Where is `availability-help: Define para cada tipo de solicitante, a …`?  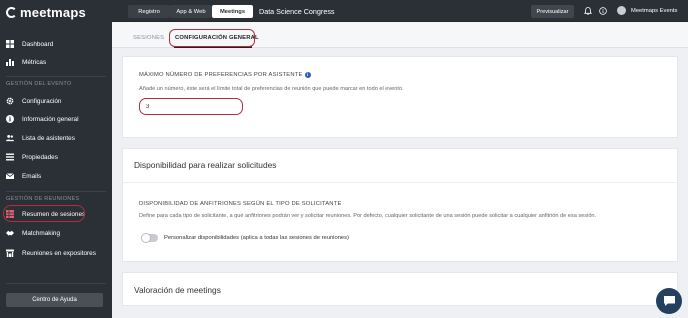
availability-help: Define para cada tipo de solicitante, a … is located at coordinates (368, 216).